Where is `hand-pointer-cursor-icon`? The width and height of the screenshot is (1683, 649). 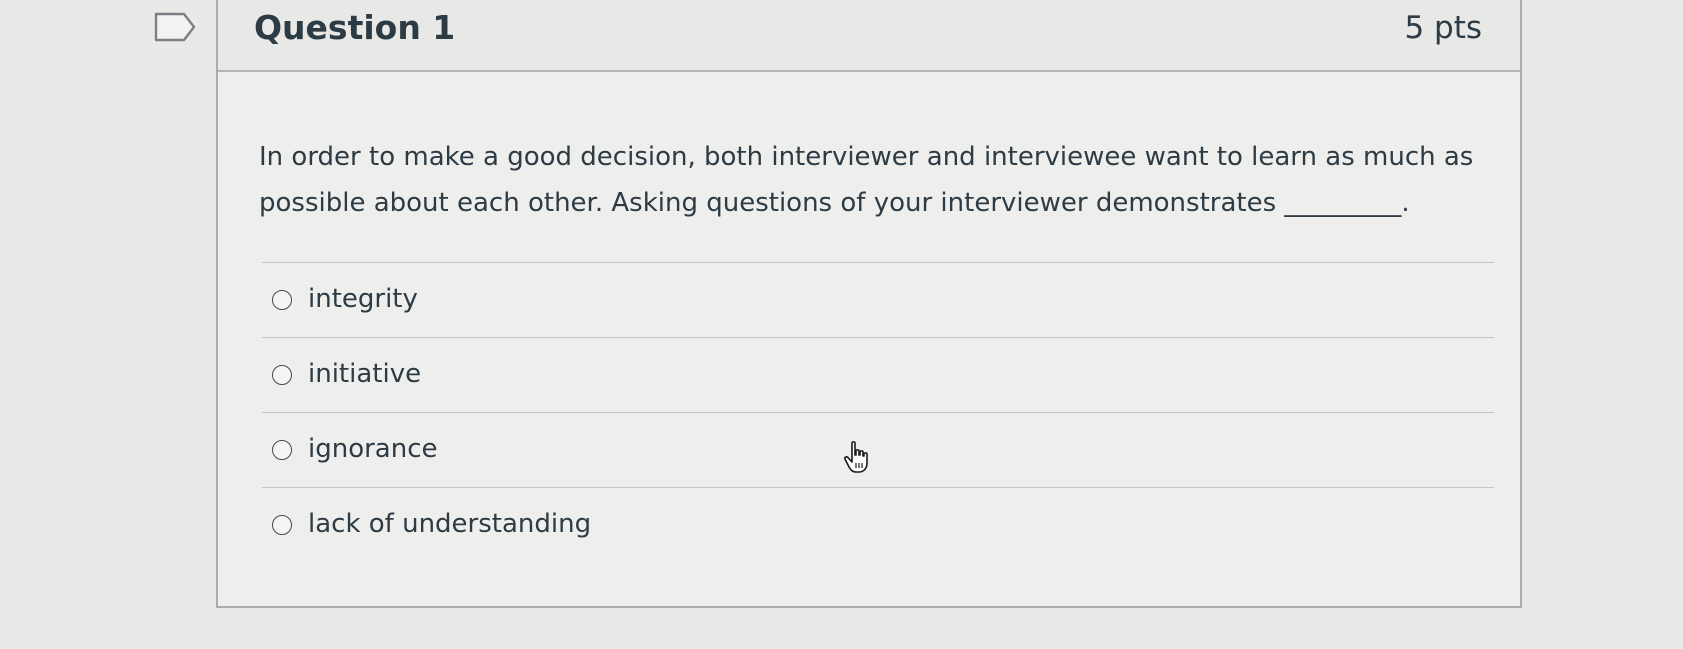
hand-pointer-cursor-icon is located at coordinates (858, 457).